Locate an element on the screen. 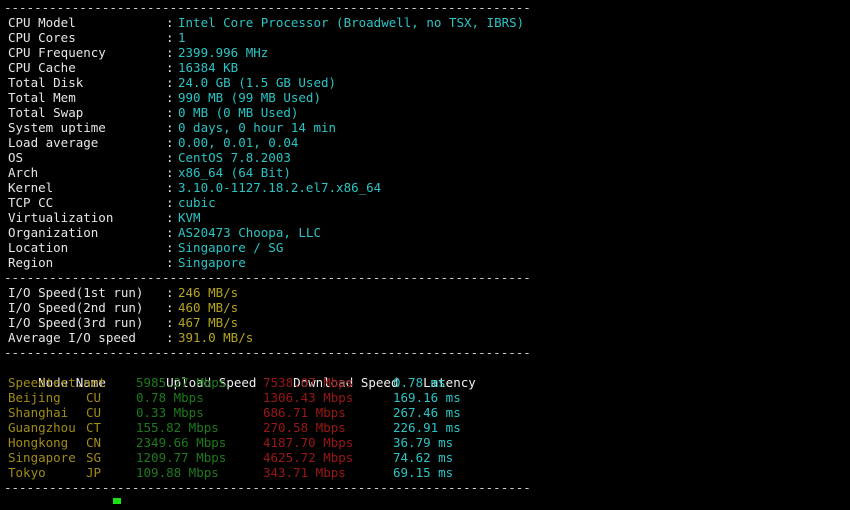 The height and width of the screenshot is (510, 850). speedtest-upload-speed: 0.33 Mbps is located at coordinates (170, 412).